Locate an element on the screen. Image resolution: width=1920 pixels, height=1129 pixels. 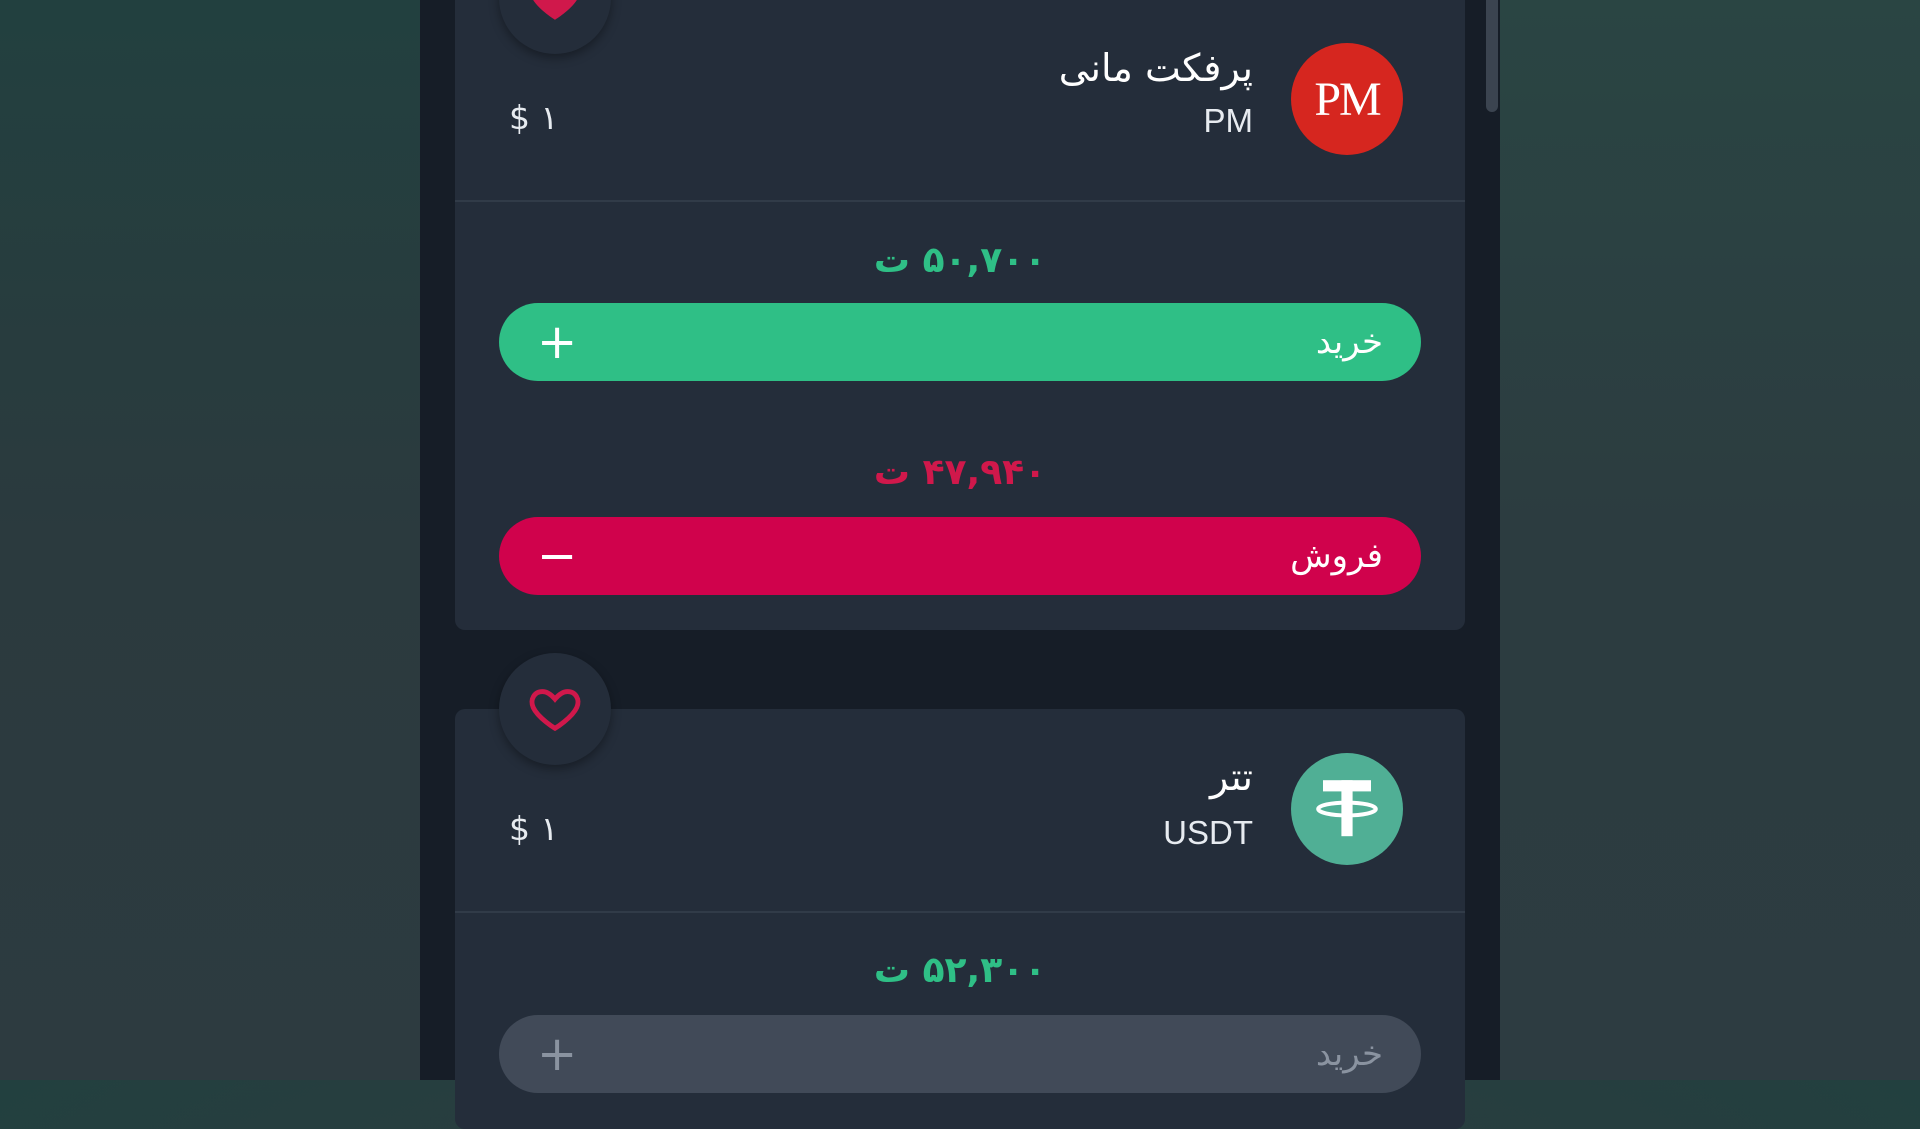
heart-outline-icon is located at coordinates (555, 710).